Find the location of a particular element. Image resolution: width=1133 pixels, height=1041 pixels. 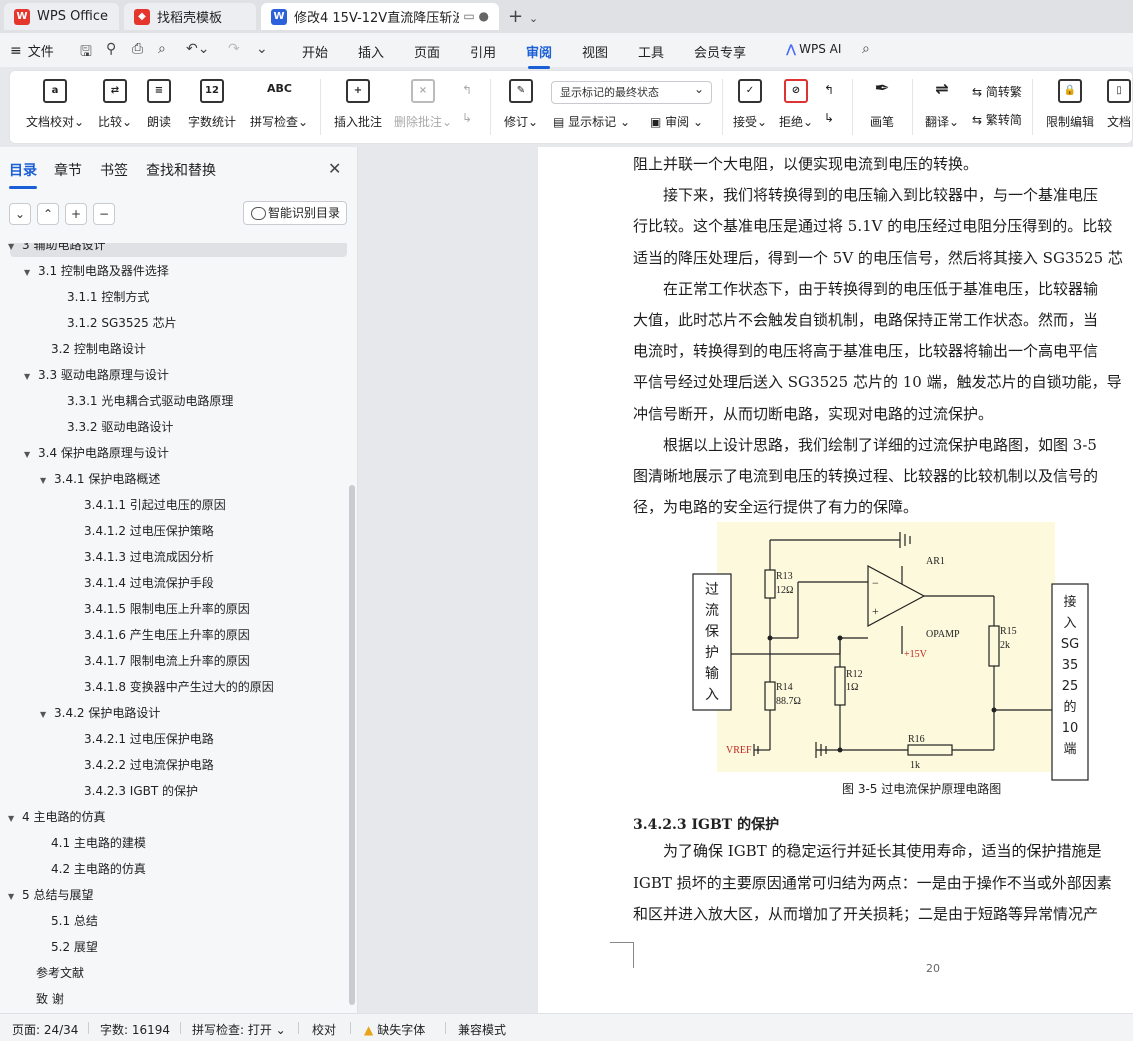

prev-change-icon: ↰ is located at coordinates (829, 90).